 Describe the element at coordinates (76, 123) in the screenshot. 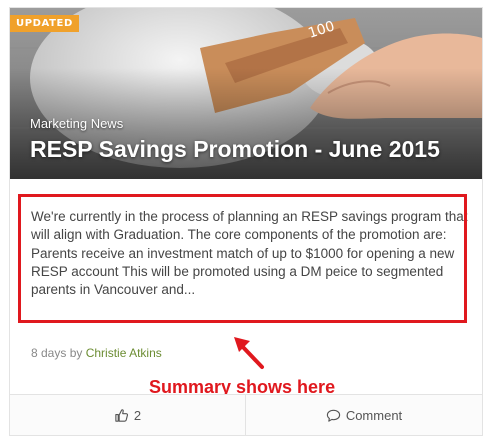

I see `category-label: Marketing News` at that location.